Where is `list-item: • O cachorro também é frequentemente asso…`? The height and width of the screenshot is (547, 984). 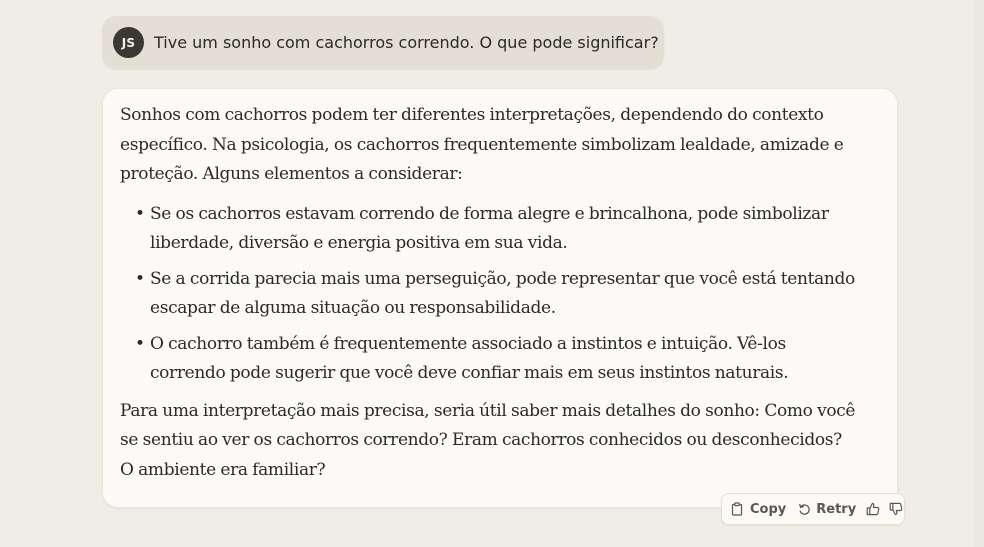
list-item: • O cachorro também é frequentemente asso… is located at coordinates (497, 359).